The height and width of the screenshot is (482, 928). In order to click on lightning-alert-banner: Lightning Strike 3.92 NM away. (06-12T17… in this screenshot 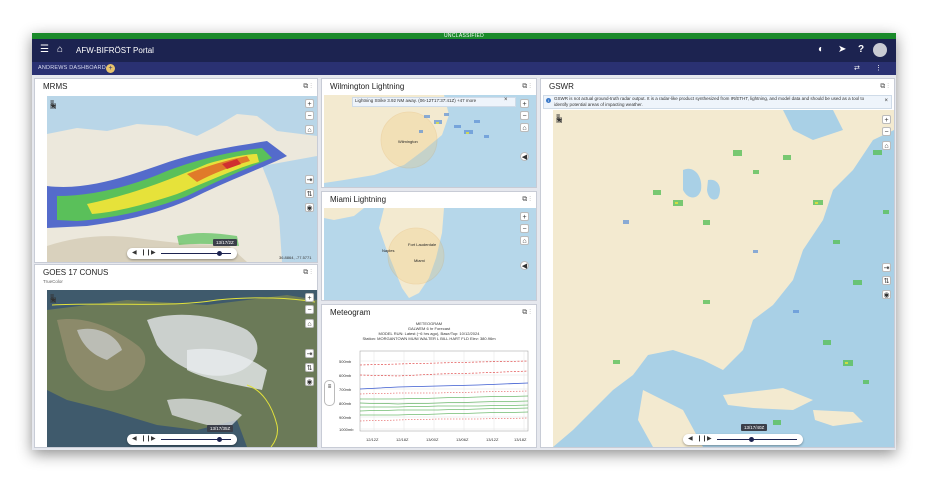, I will do `click(434, 102)`.